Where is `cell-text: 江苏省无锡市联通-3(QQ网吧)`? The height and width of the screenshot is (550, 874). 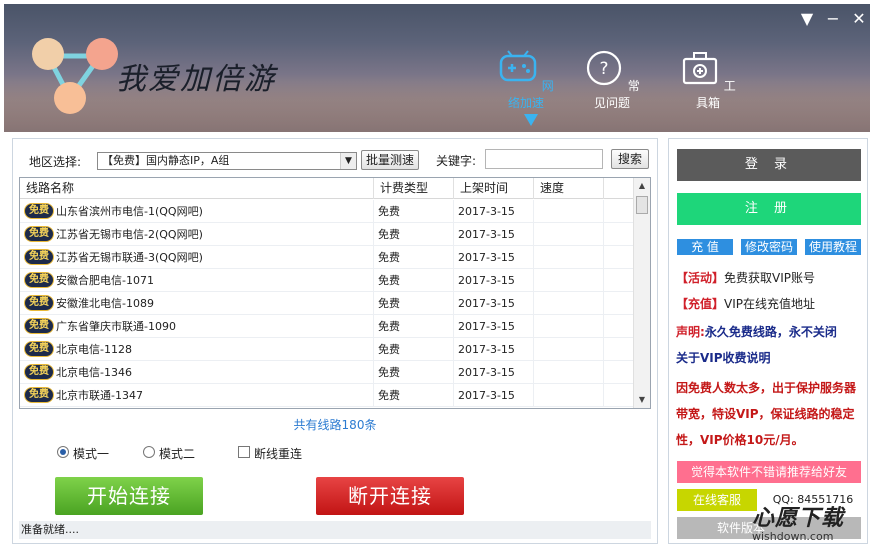 cell-text: 江苏省无锡市联通-3(QQ网吧) is located at coordinates (129, 257).